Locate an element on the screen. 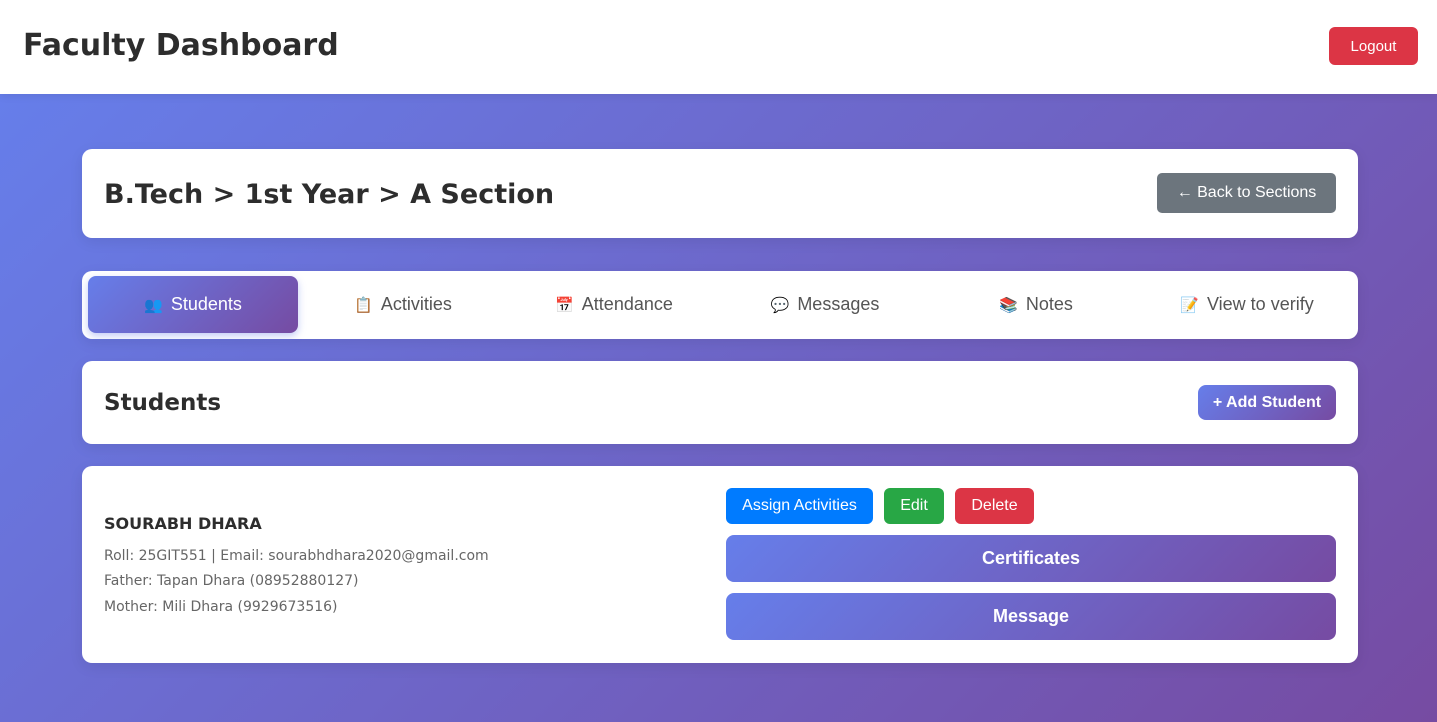 The width and height of the screenshot is (1437, 722). logout-button: Logout is located at coordinates (1373, 46).